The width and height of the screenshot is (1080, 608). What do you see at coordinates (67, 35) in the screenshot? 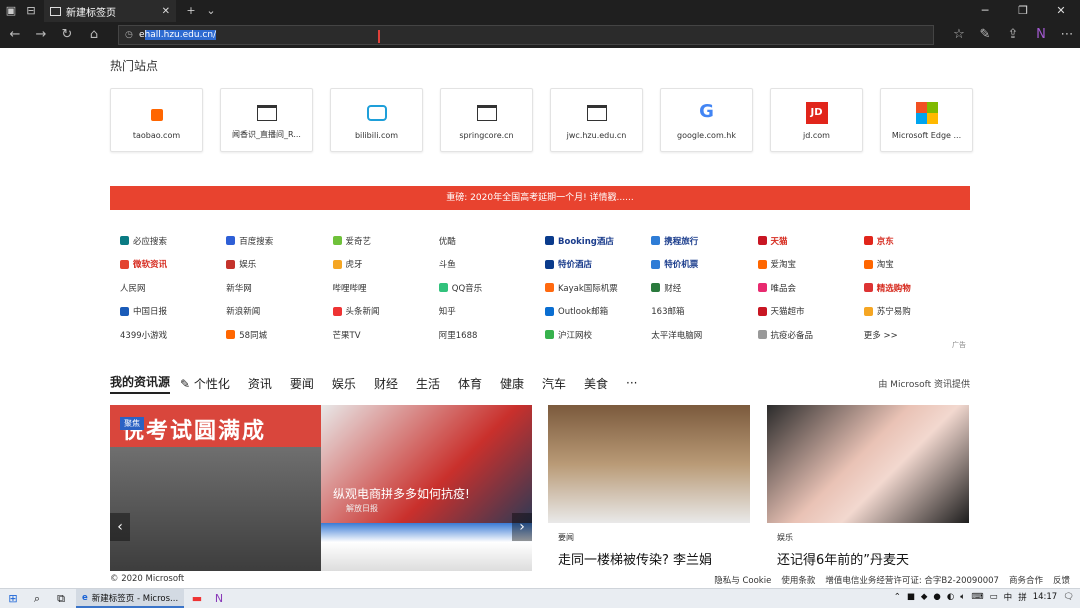
I see `refresh-icon: ↻` at bounding box center [67, 35].